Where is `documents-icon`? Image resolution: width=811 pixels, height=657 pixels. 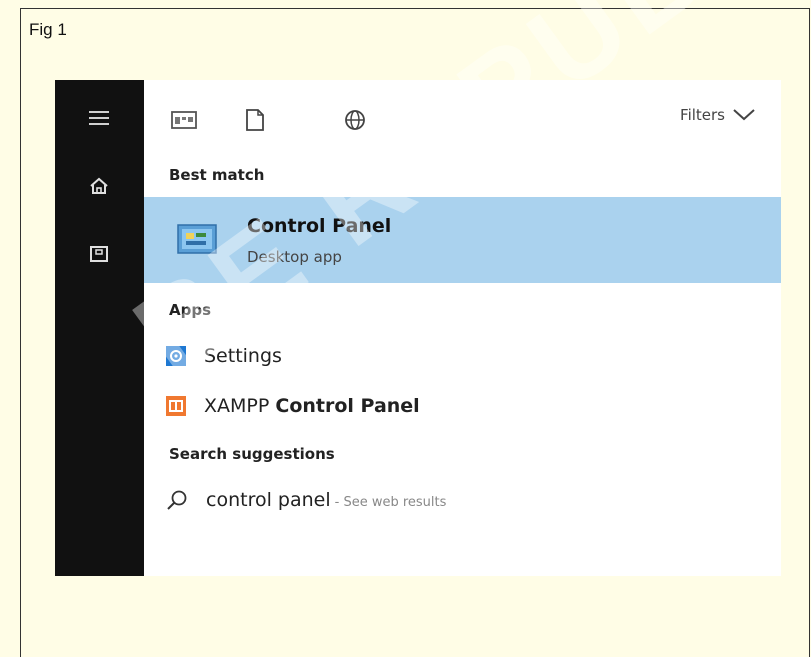 documents-icon is located at coordinates (99, 254).